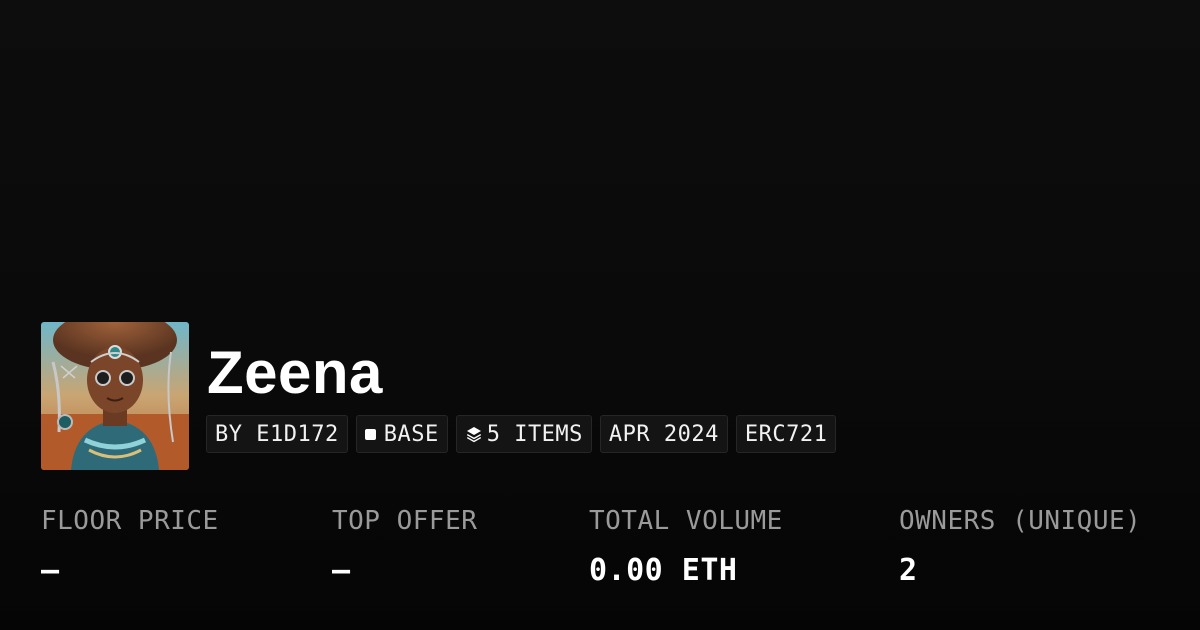 This screenshot has height=630, width=1200. I want to click on layers-icon, so click(474, 434).